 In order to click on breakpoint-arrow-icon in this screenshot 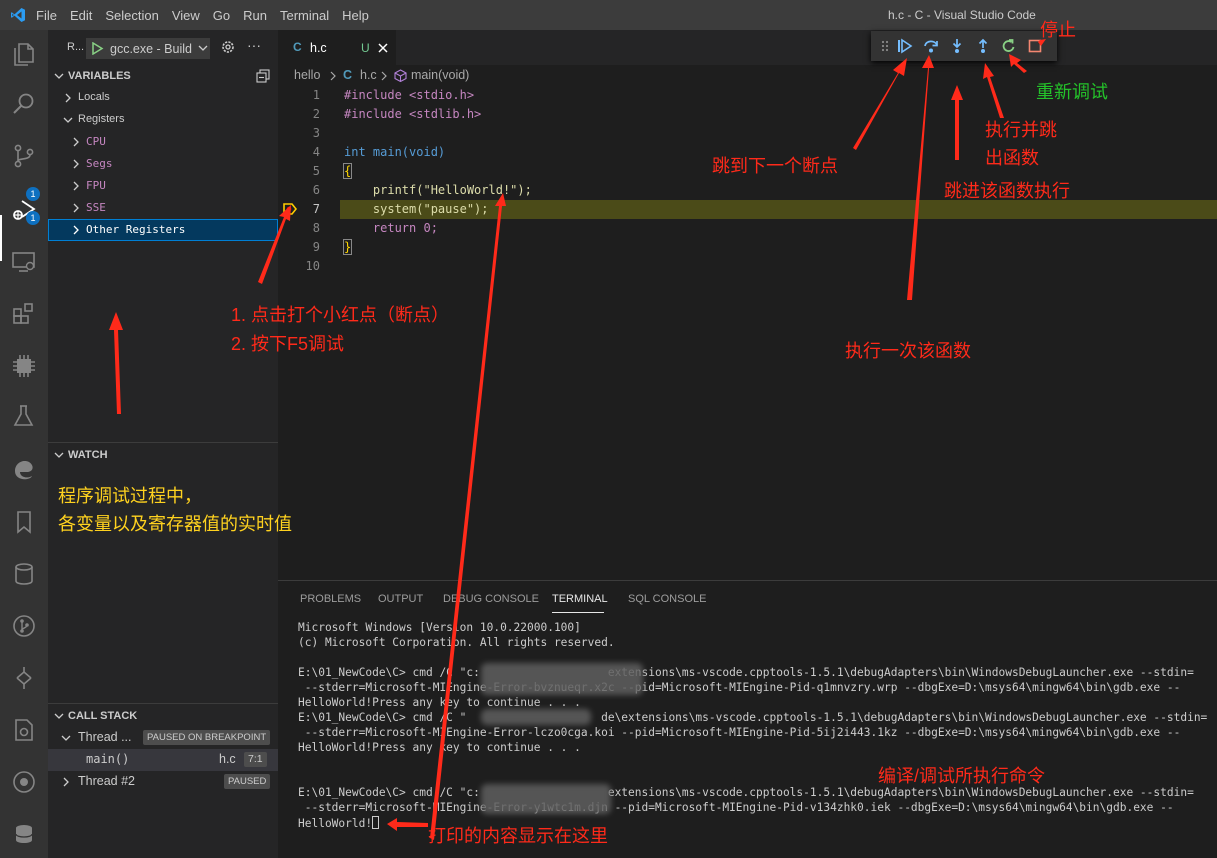, I will do `click(290, 209)`.